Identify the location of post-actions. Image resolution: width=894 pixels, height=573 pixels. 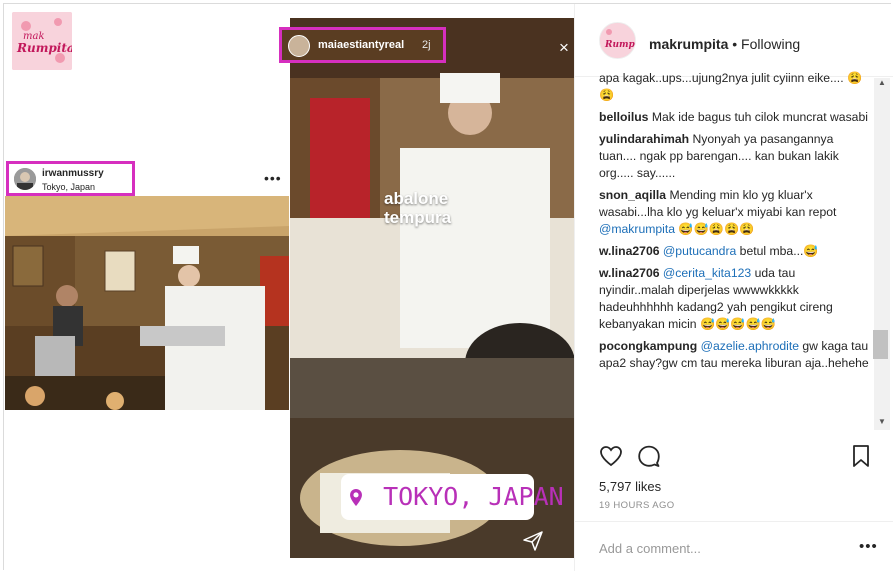
(734, 456).